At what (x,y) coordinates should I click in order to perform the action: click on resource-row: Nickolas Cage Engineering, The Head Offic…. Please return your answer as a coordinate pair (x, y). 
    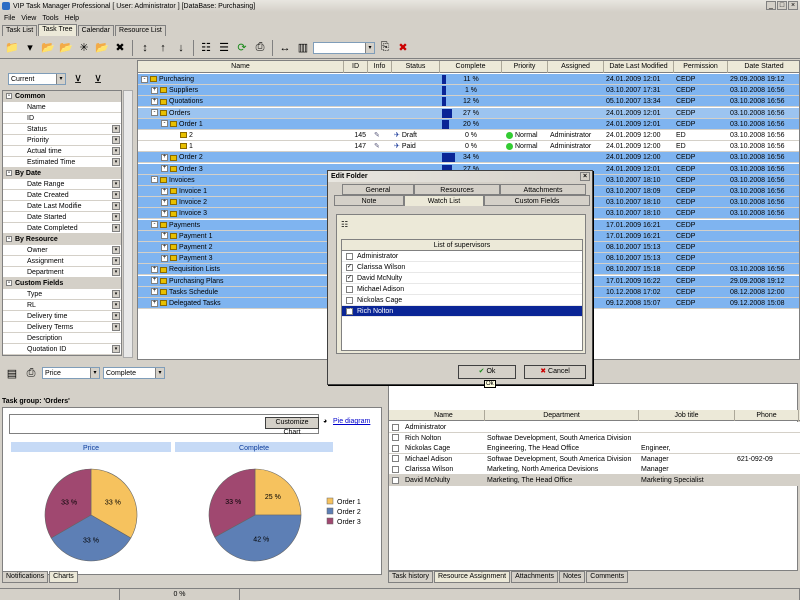
    Looking at the image, I should click on (594, 449).